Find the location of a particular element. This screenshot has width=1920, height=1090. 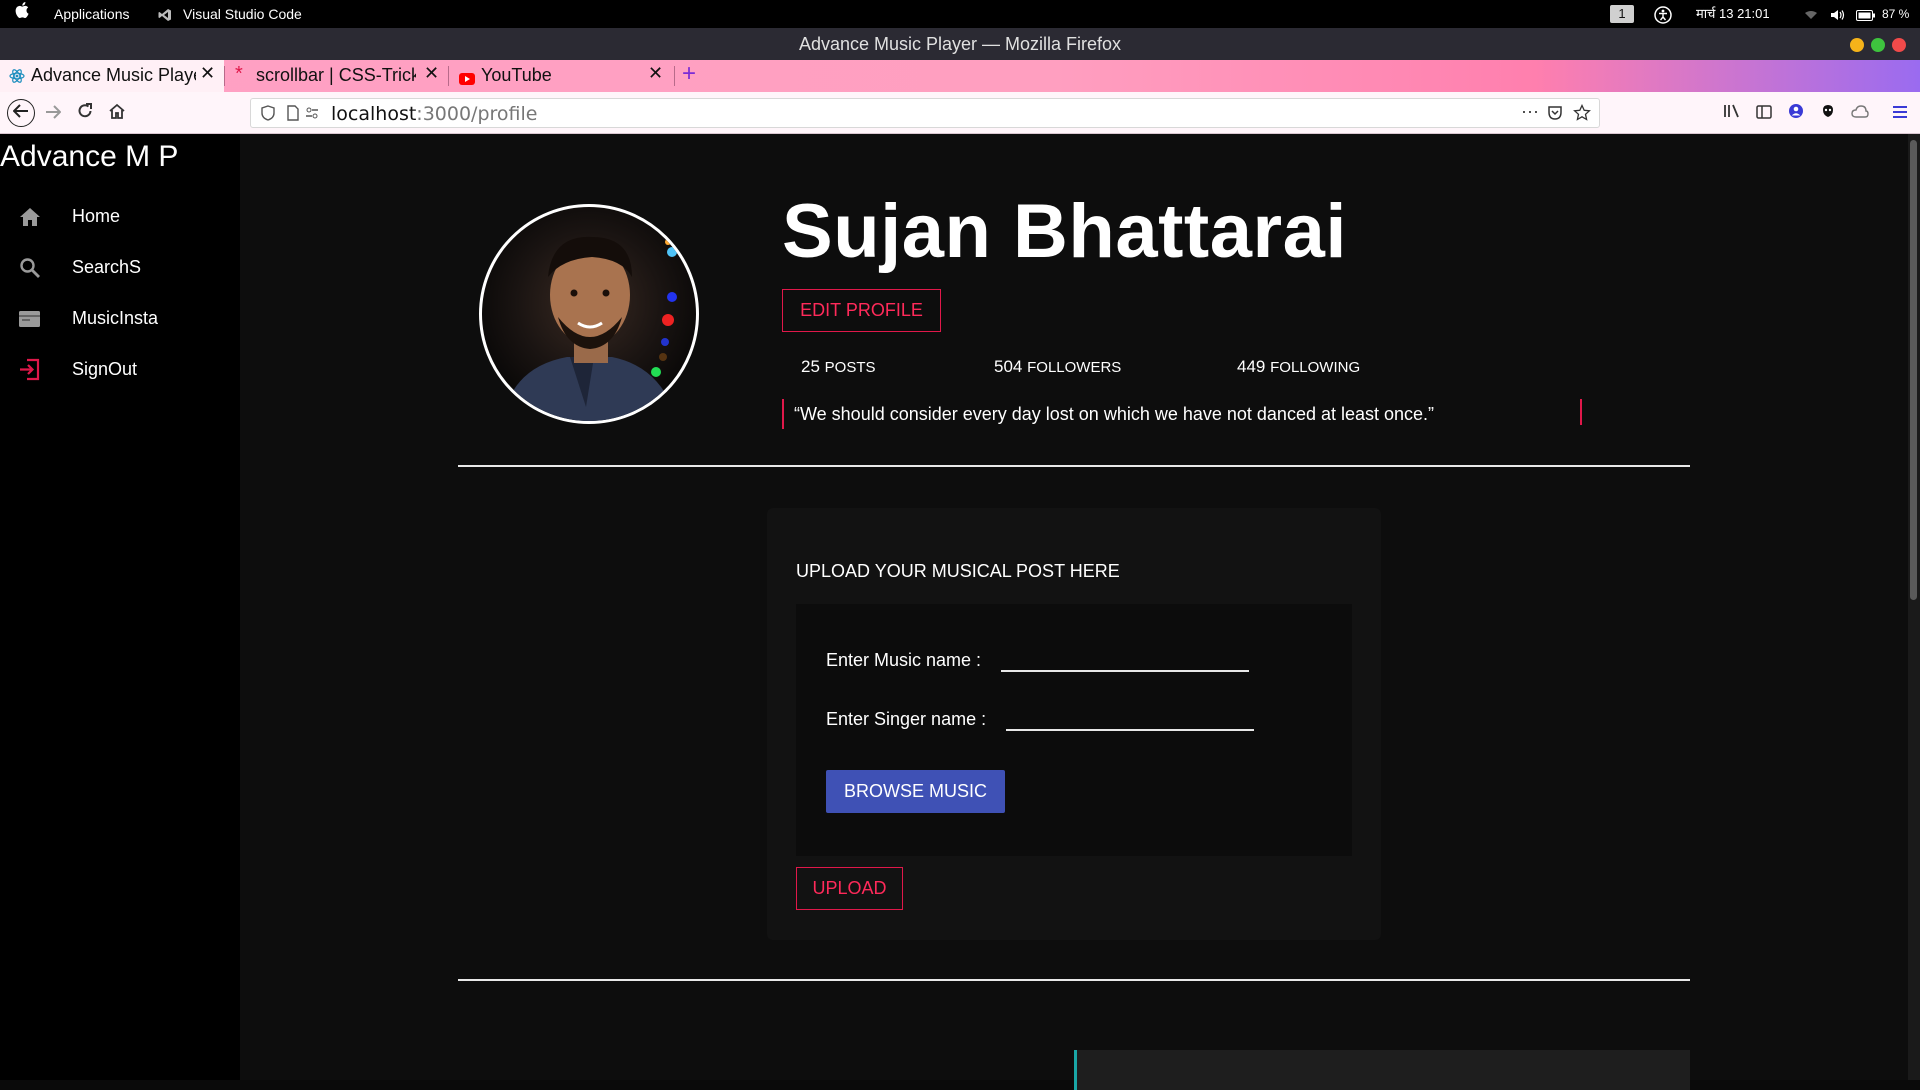

followers-label: FOLLOWERS is located at coordinates (1074, 367).